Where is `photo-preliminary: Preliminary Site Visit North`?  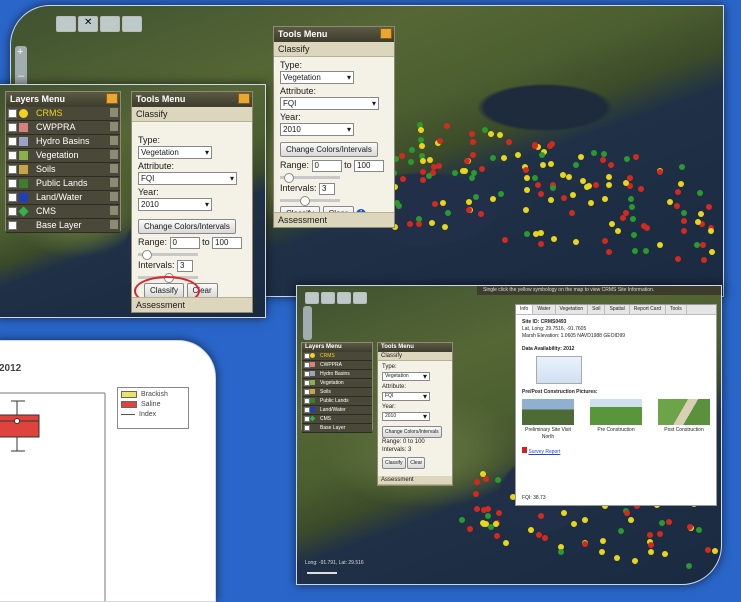 photo-preliminary: Preliminary Site Visit North is located at coordinates (548, 420).